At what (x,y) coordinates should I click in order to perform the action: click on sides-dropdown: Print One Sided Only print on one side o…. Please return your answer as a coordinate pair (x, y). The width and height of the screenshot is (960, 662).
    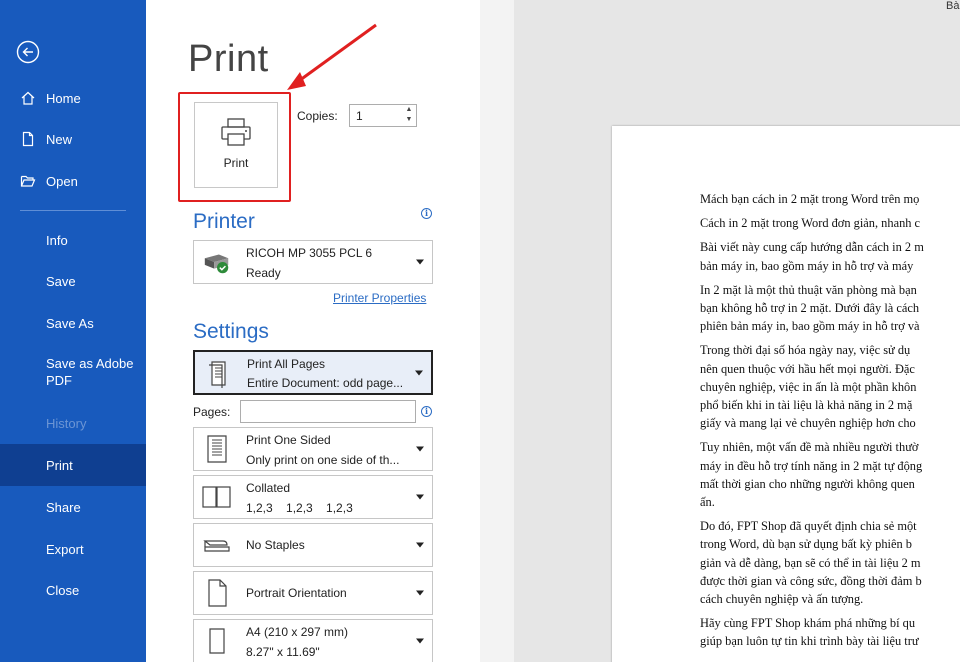
    Looking at the image, I should click on (313, 449).